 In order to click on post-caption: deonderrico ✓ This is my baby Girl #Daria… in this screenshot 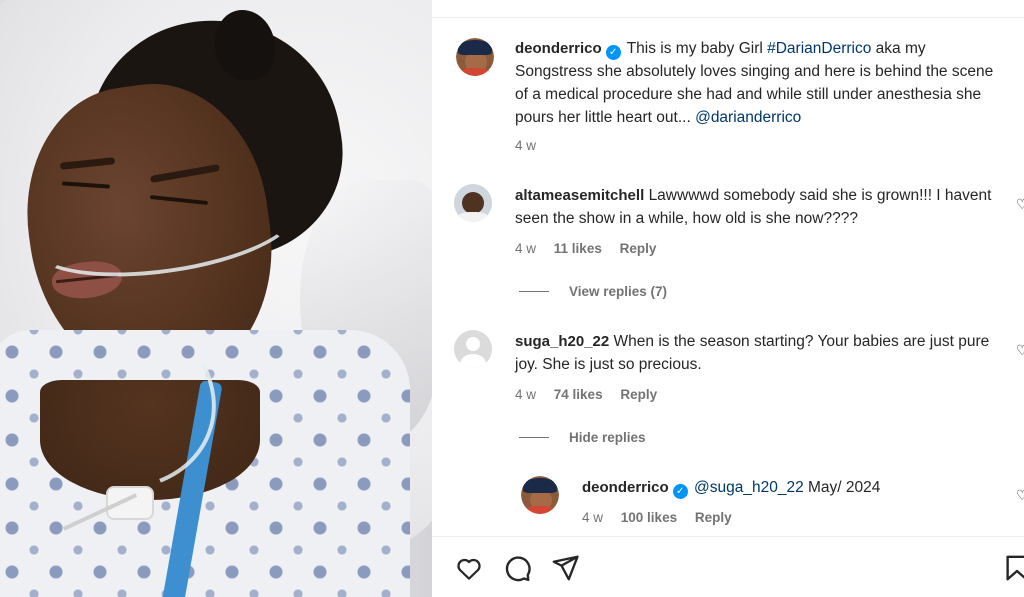, I will do `click(760, 83)`.